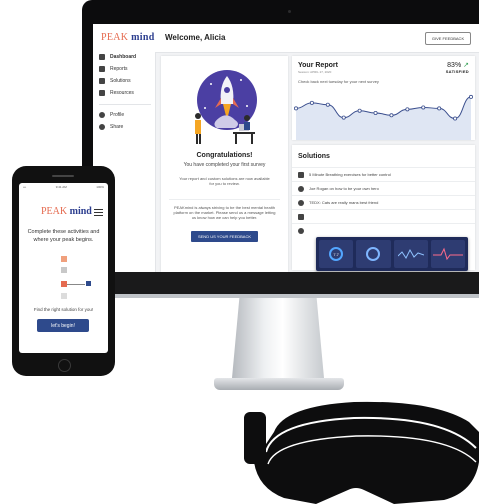 The height and width of the screenshot is (504, 479). I want to click on phone-logo: PEAK mind, so click(66, 211).